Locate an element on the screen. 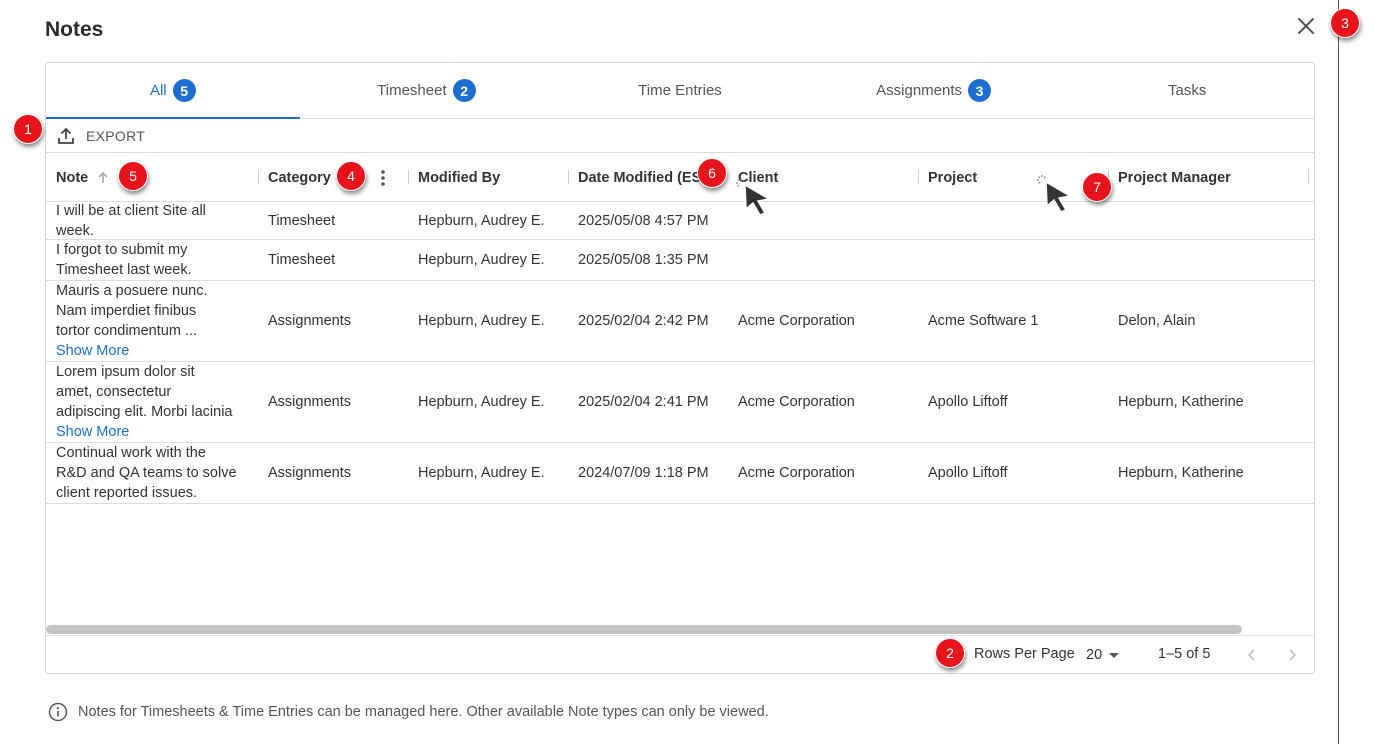  count-badge: 3 is located at coordinates (980, 90).